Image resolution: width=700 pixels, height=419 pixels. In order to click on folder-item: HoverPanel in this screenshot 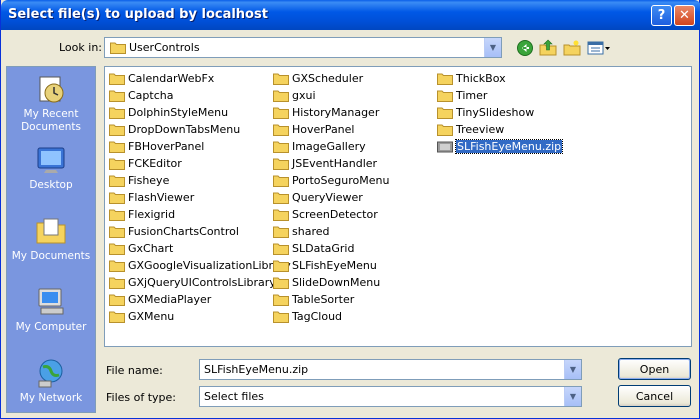, I will do `click(331, 129)`.